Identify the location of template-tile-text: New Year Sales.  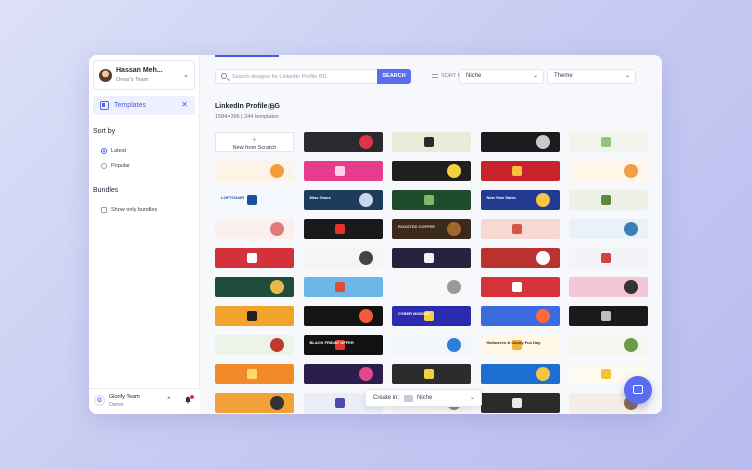
(501, 197).